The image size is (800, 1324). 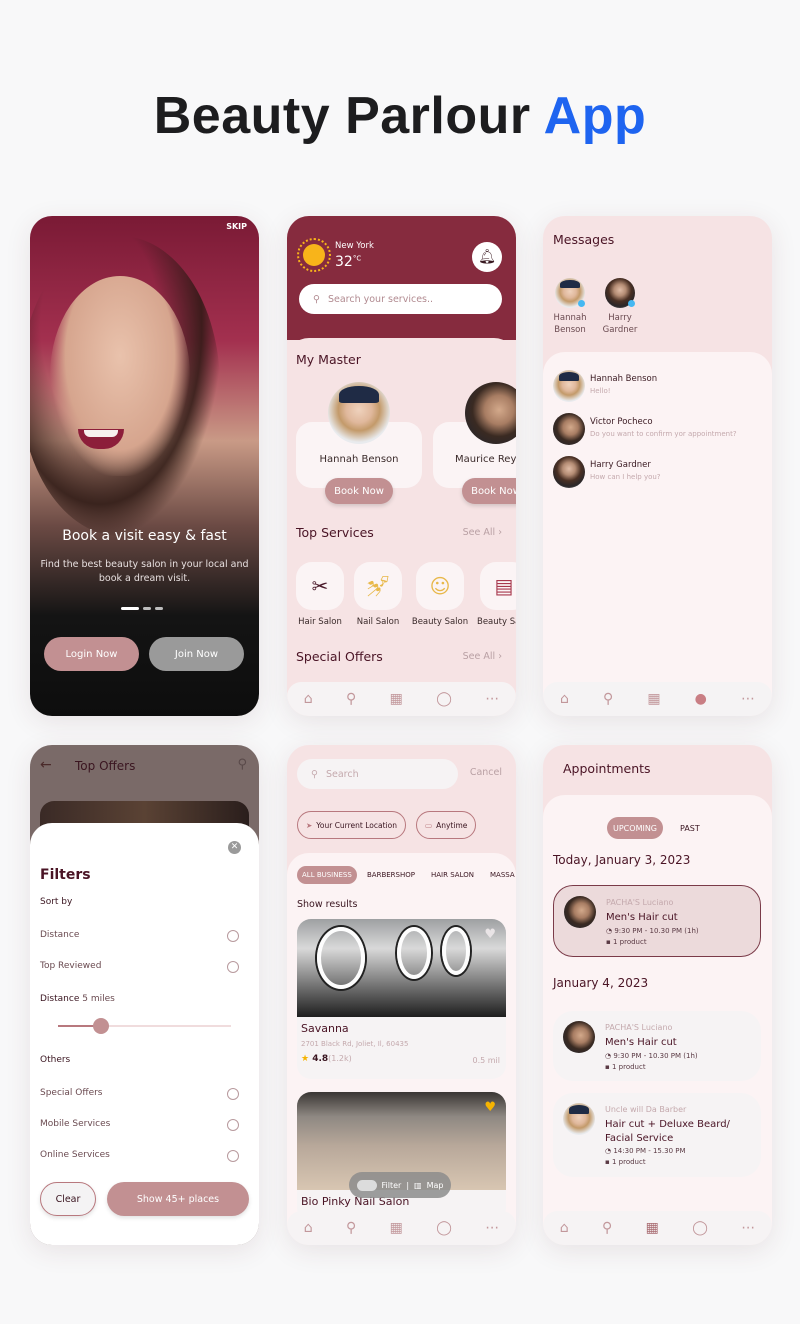 What do you see at coordinates (400, 299) in the screenshot?
I see `service-search-input: ⚲ Search your services..` at bounding box center [400, 299].